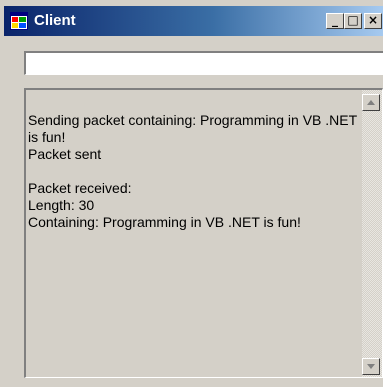 The image size is (383, 387). I want to click on scroll-up-button, so click(371, 102).